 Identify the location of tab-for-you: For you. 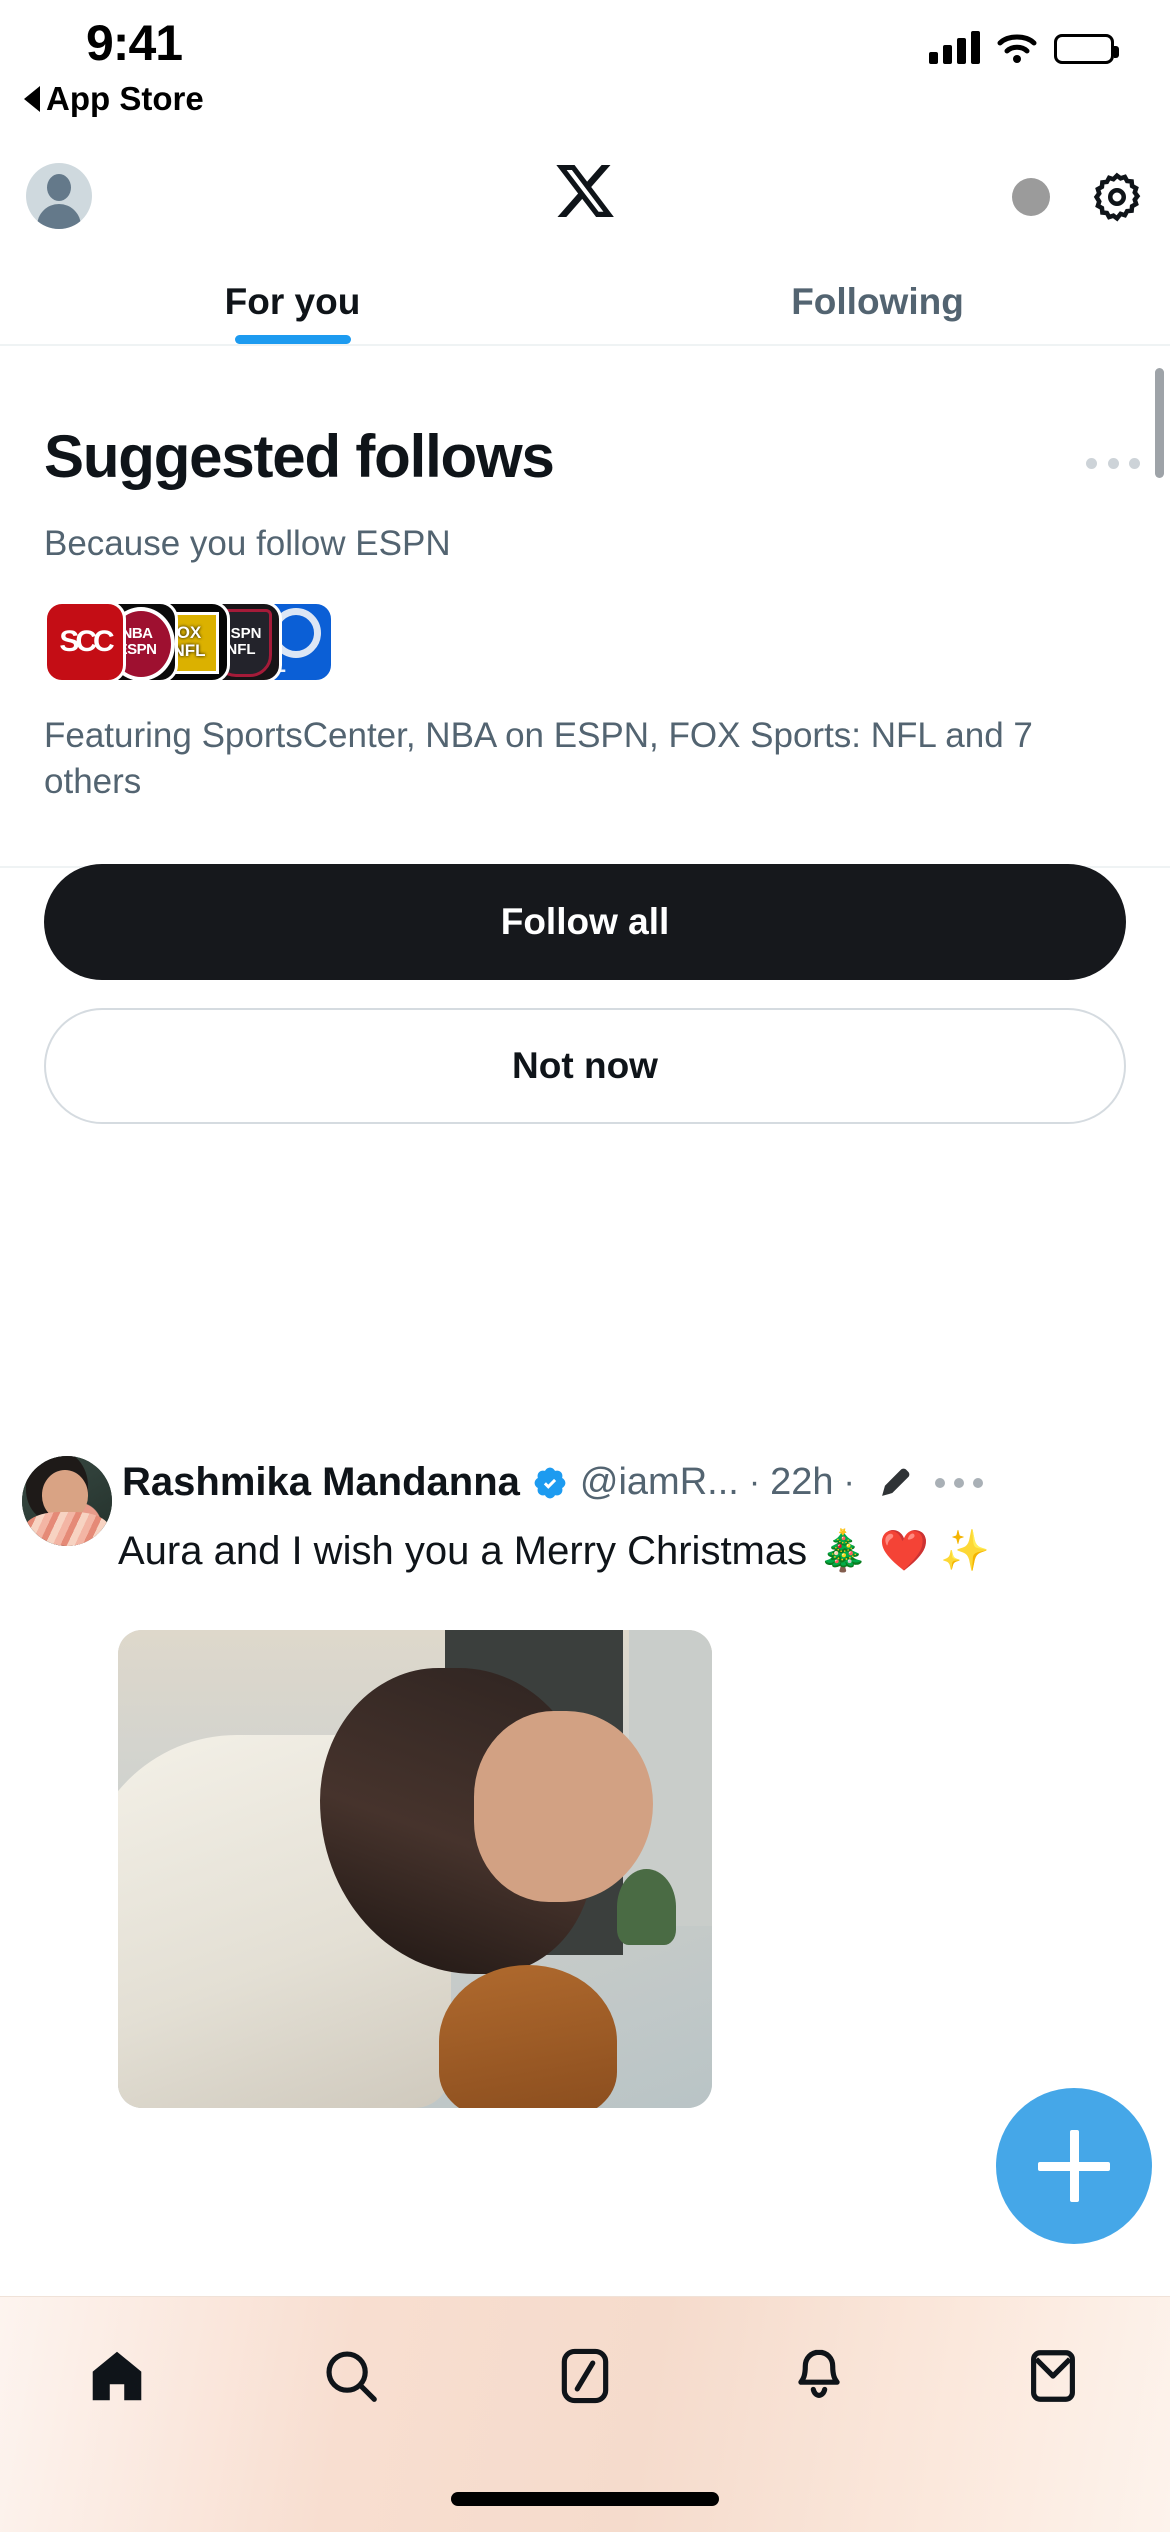
(292, 302).